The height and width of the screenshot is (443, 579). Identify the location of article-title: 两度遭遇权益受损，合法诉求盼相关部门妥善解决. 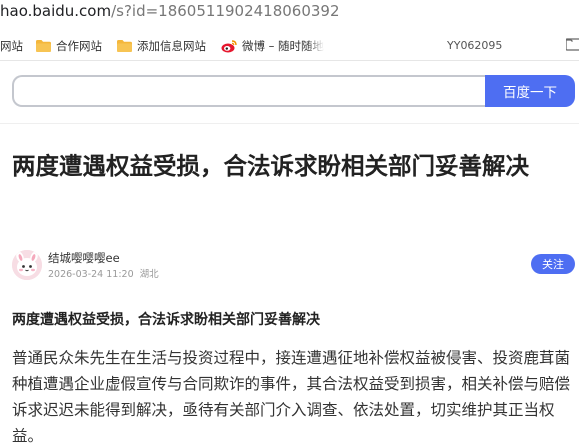
(270, 166).